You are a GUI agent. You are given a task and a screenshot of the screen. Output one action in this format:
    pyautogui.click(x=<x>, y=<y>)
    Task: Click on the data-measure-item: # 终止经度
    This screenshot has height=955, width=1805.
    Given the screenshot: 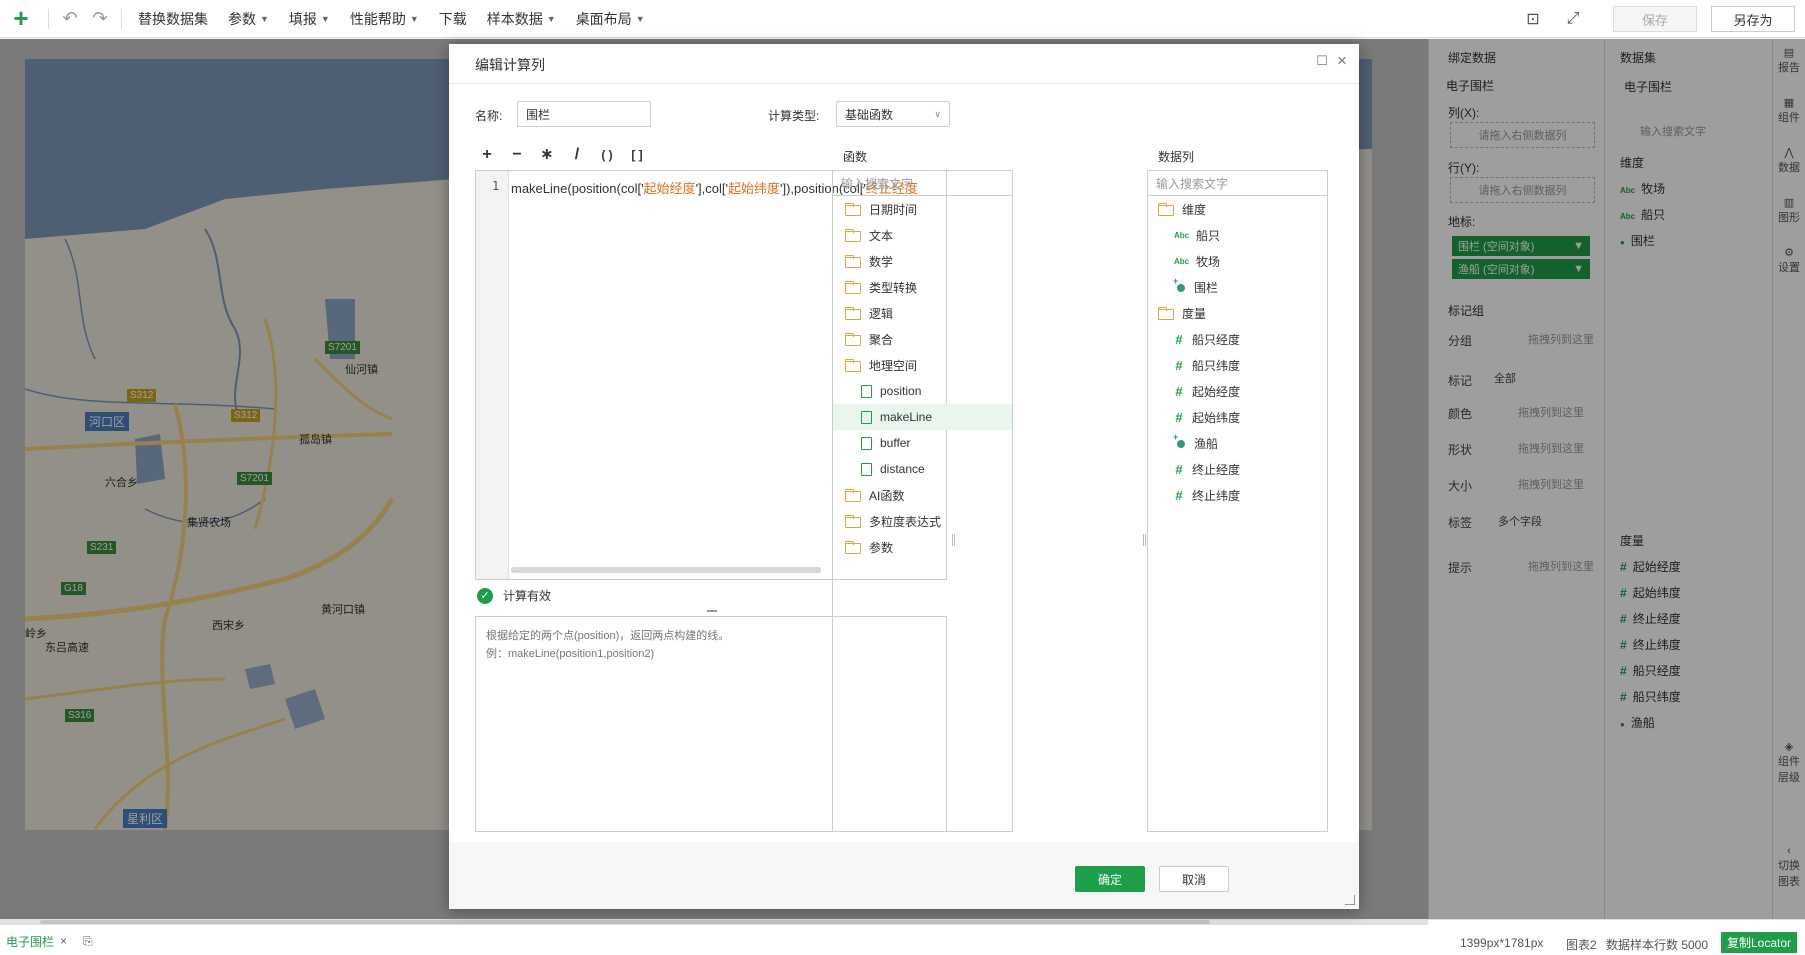 What is the action you would take?
    pyautogui.click(x=1237, y=469)
    